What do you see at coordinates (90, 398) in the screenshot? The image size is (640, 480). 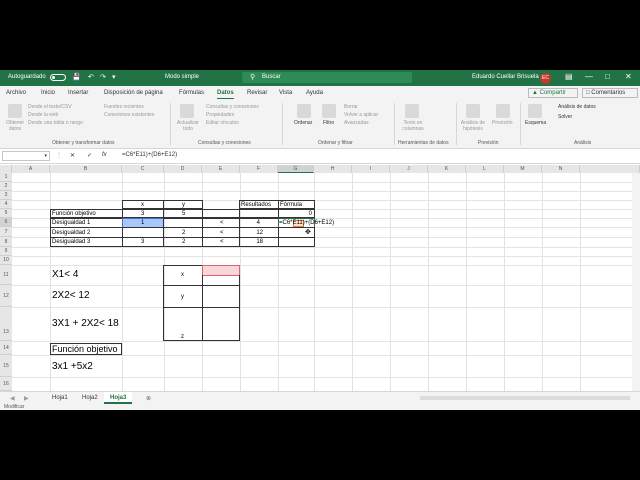 I see `sheet-tab-hoja2: Hoja2` at bounding box center [90, 398].